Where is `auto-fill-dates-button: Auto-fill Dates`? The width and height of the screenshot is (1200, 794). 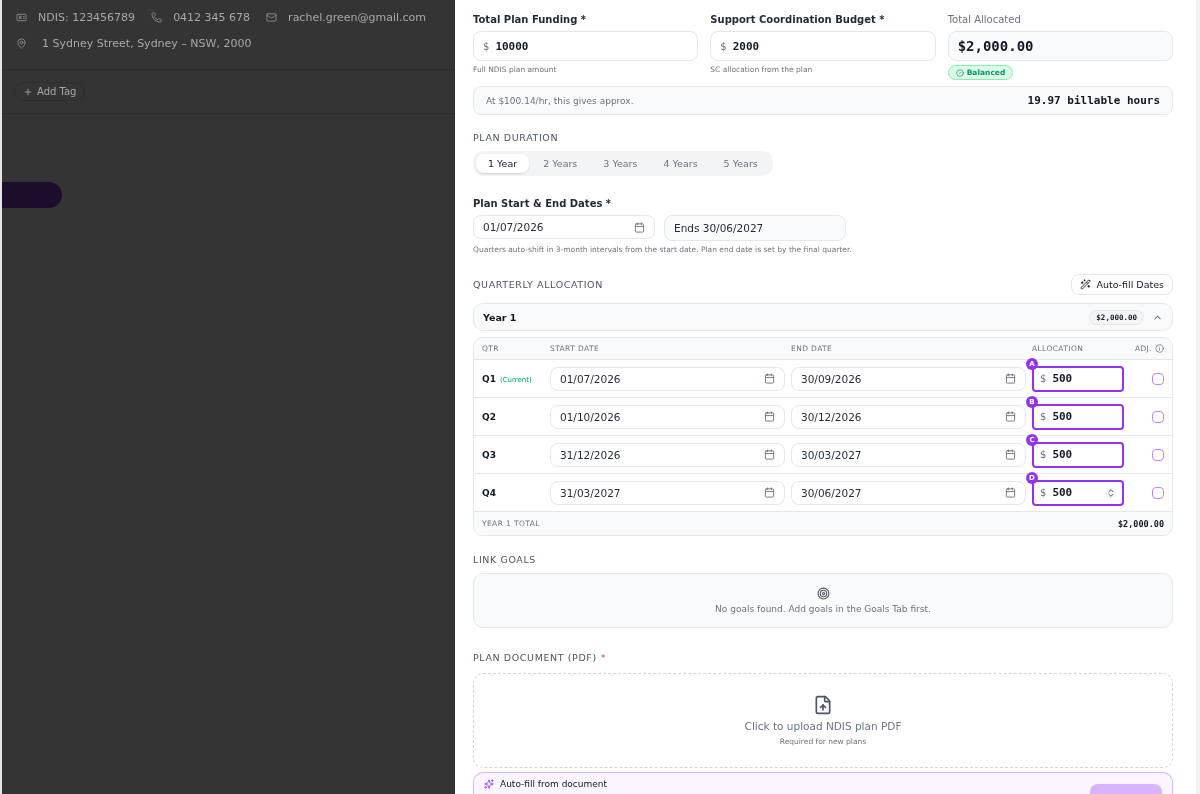 auto-fill-dates-button: Auto-fill Dates is located at coordinates (1122, 284).